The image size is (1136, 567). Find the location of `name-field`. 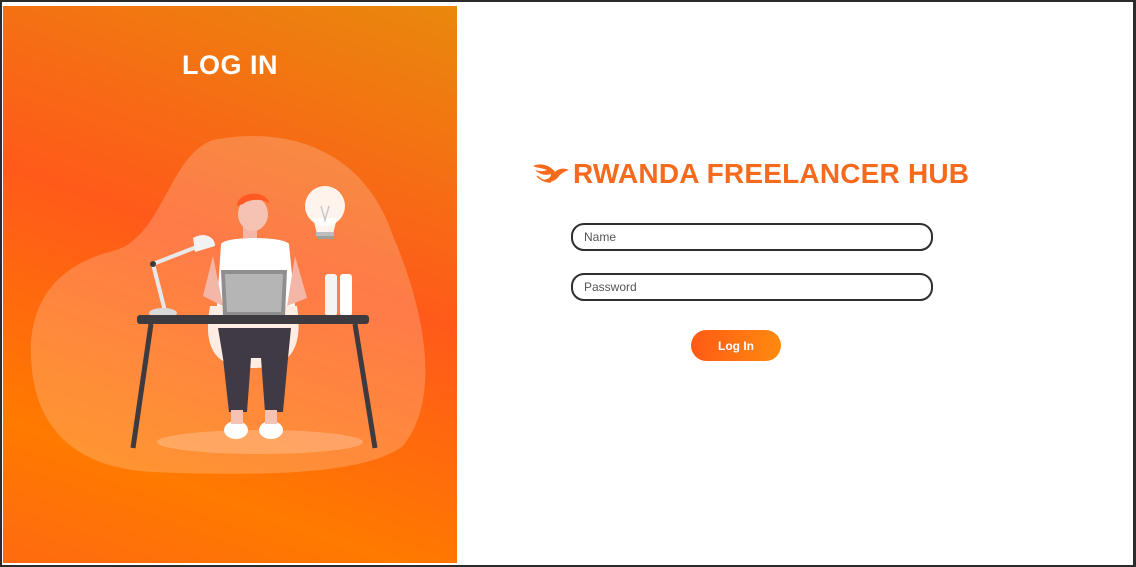

name-field is located at coordinates (752, 237).